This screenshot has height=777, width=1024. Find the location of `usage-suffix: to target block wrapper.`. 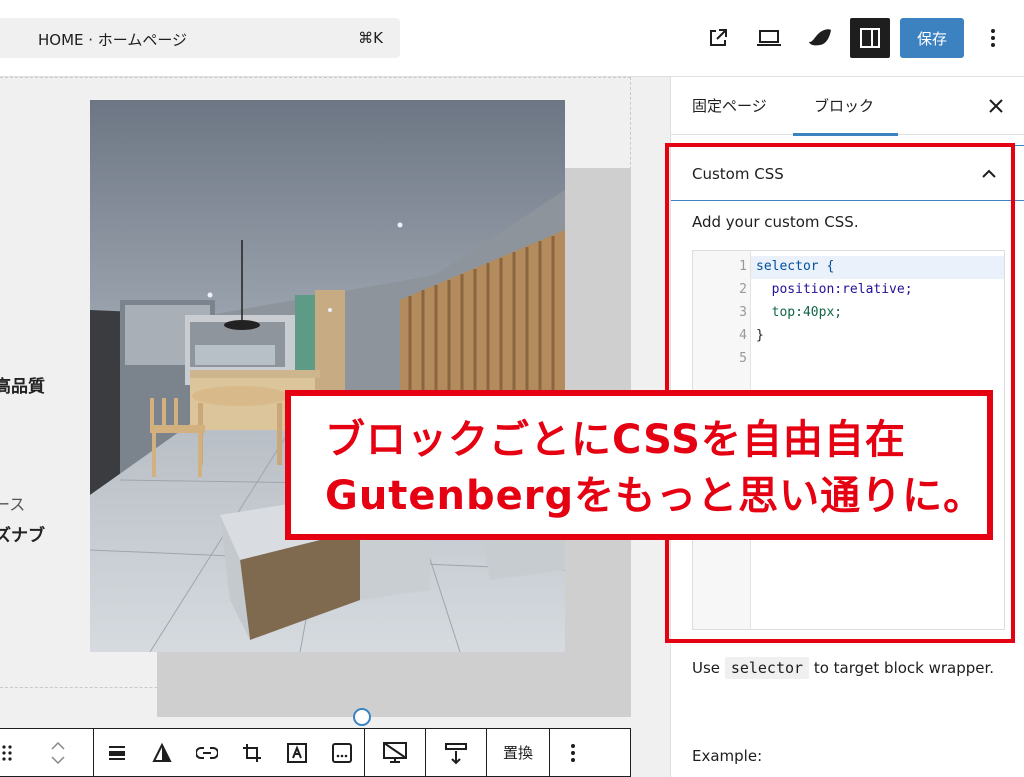

usage-suffix: to target block wrapper. is located at coordinates (904, 668).